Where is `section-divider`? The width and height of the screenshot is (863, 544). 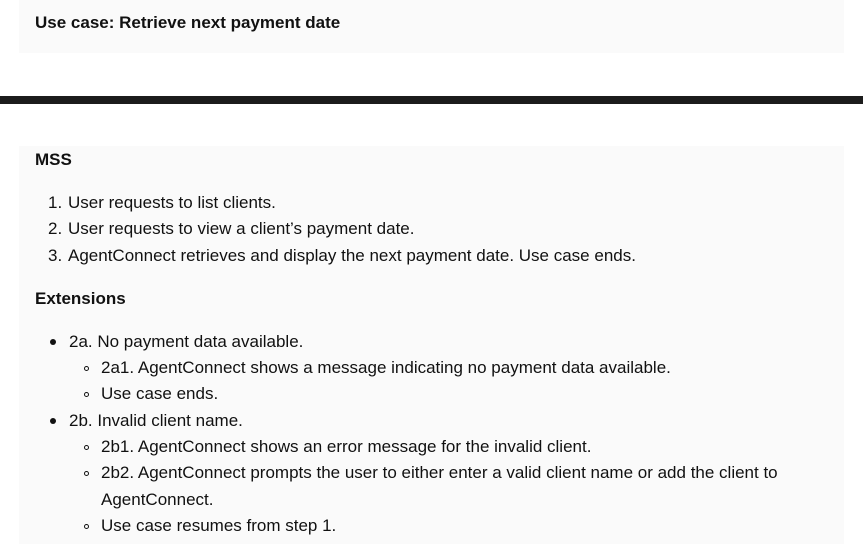
section-divider is located at coordinates (431, 100).